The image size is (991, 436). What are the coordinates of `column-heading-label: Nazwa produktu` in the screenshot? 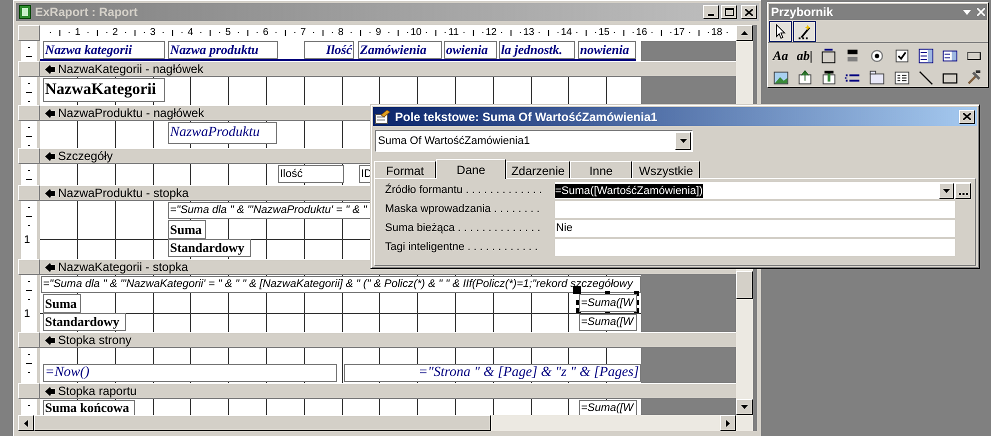 It's located at (223, 50).